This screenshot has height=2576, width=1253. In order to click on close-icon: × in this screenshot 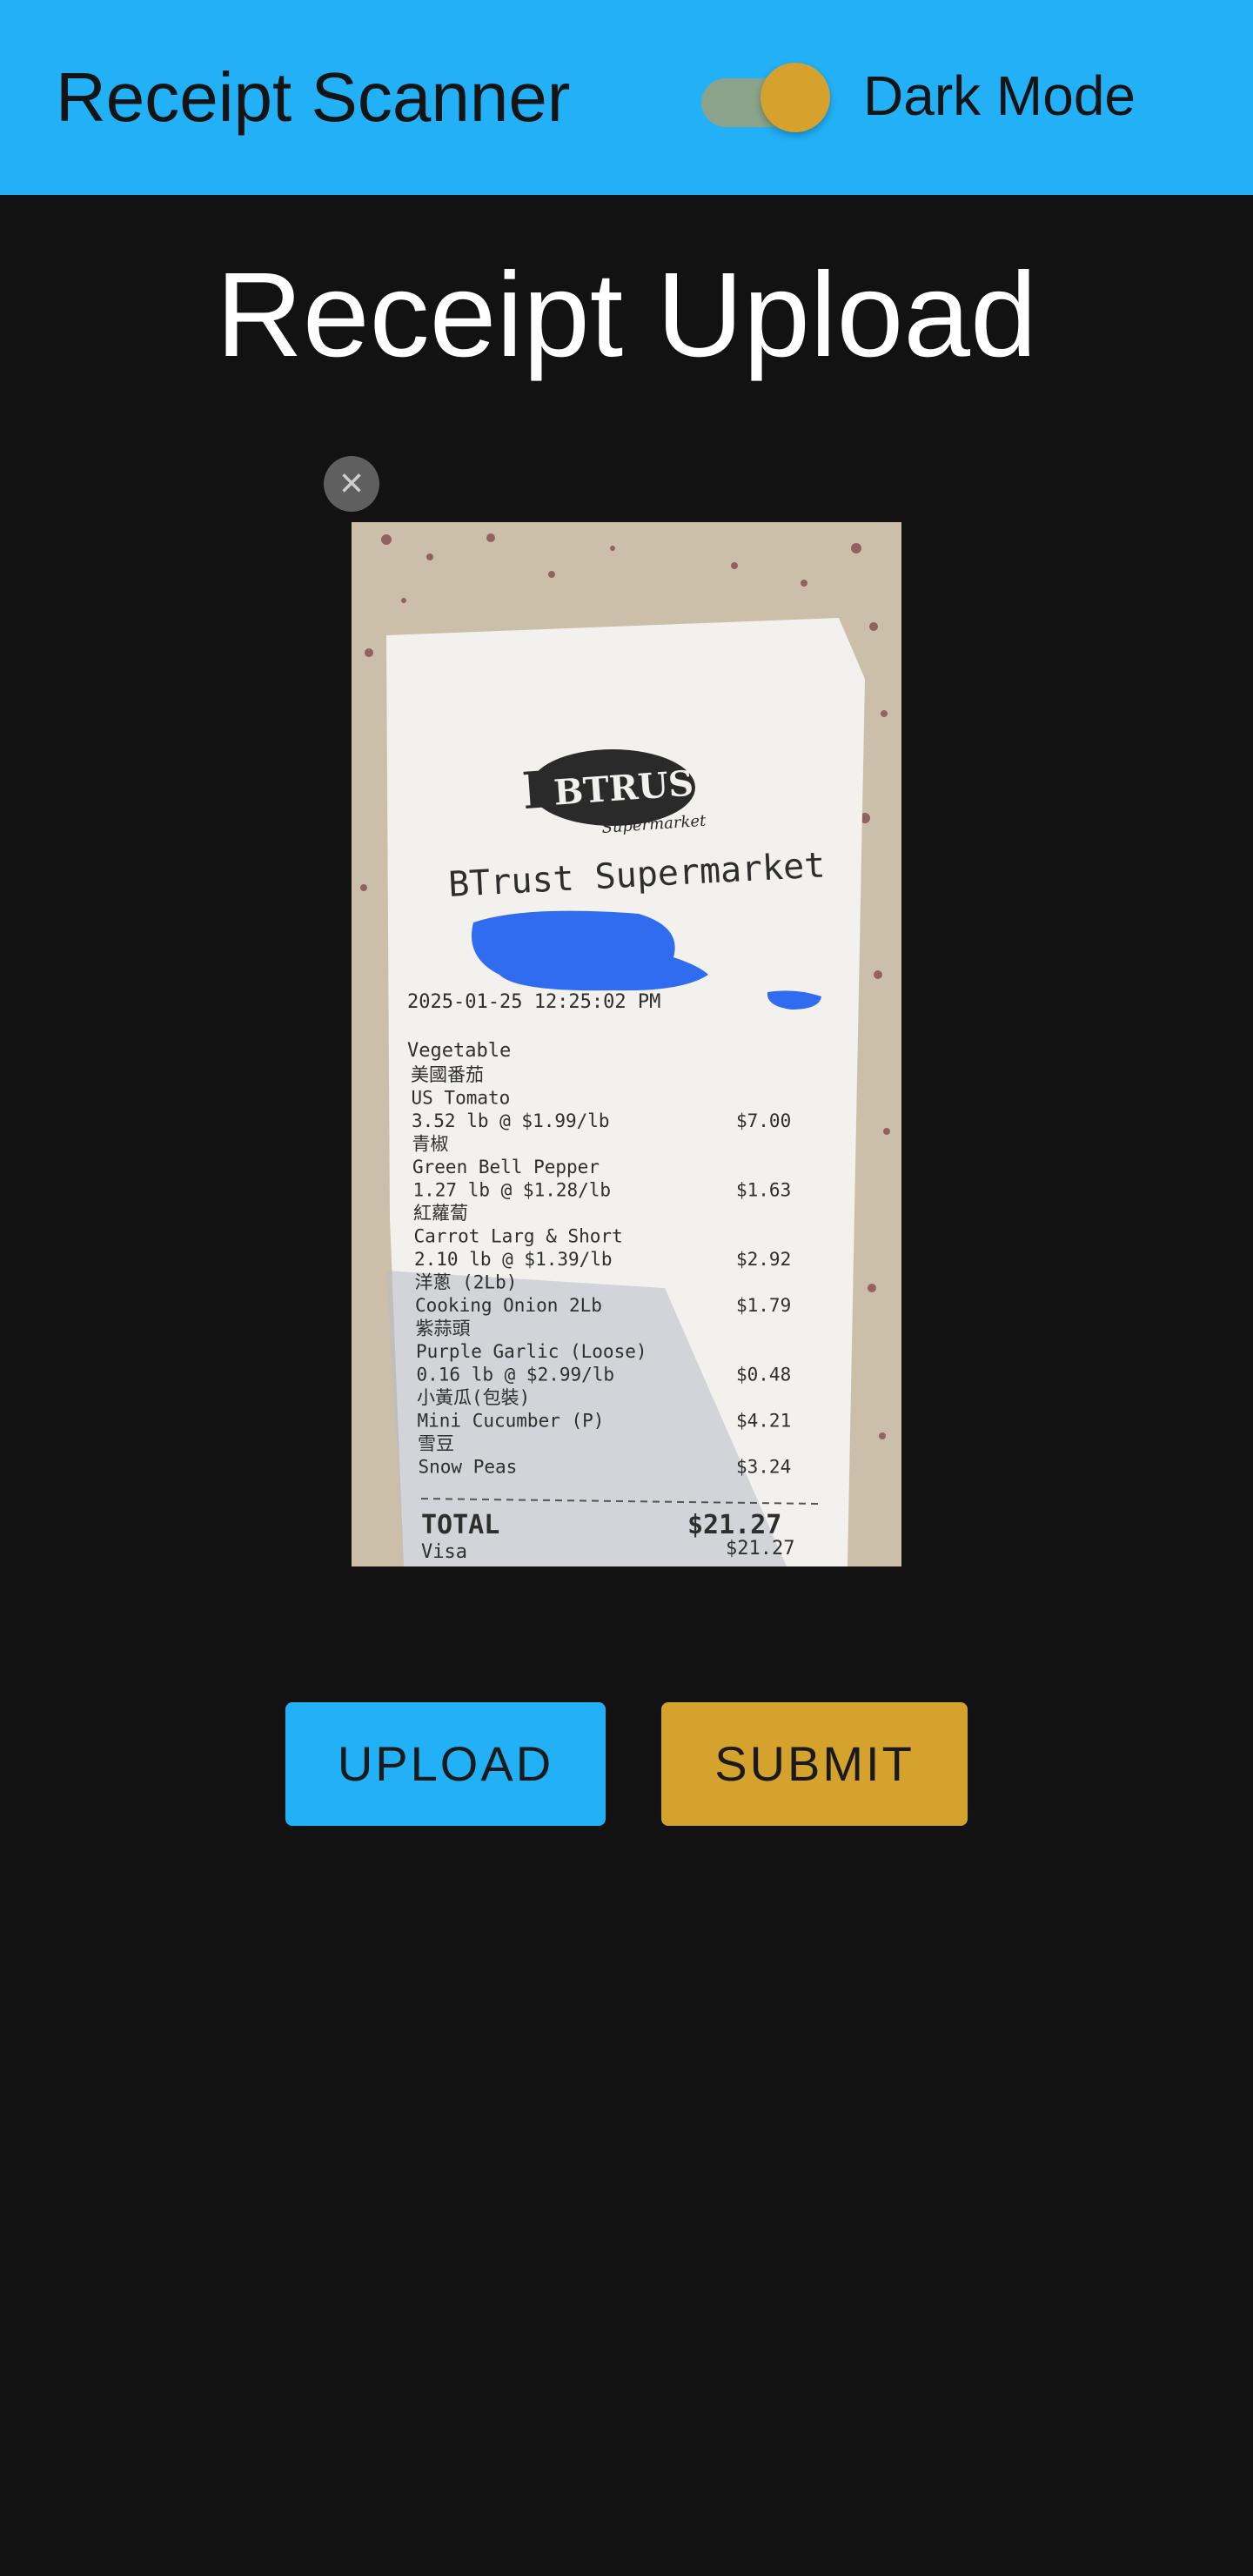, I will do `click(351, 483)`.